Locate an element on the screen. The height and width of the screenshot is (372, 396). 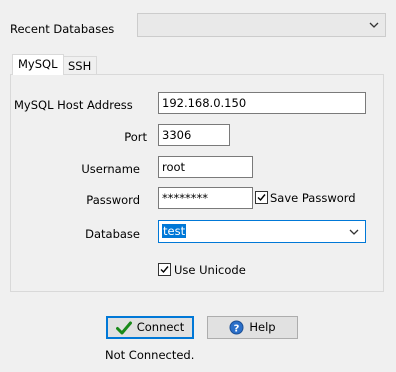
tab-ssh-label: SSH is located at coordinates (80, 66).